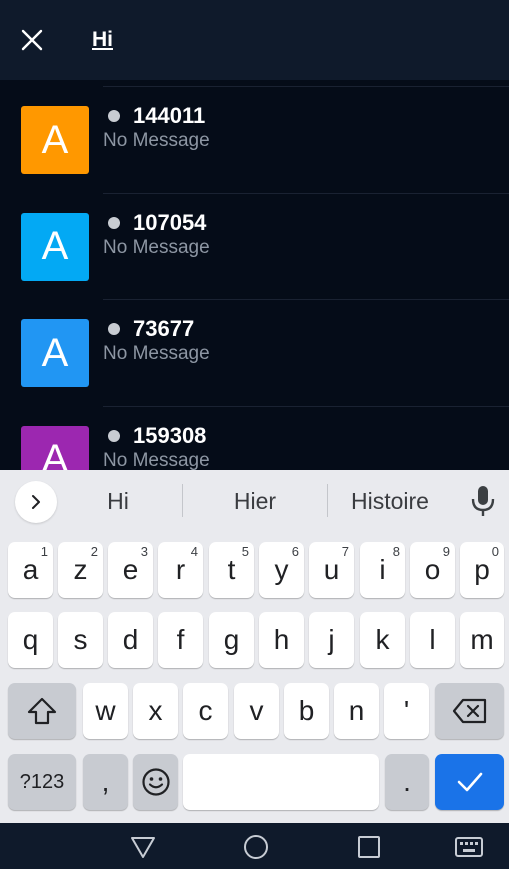 This screenshot has width=509, height=869. I want to click on back-triangle-icon, so click(143, 847).